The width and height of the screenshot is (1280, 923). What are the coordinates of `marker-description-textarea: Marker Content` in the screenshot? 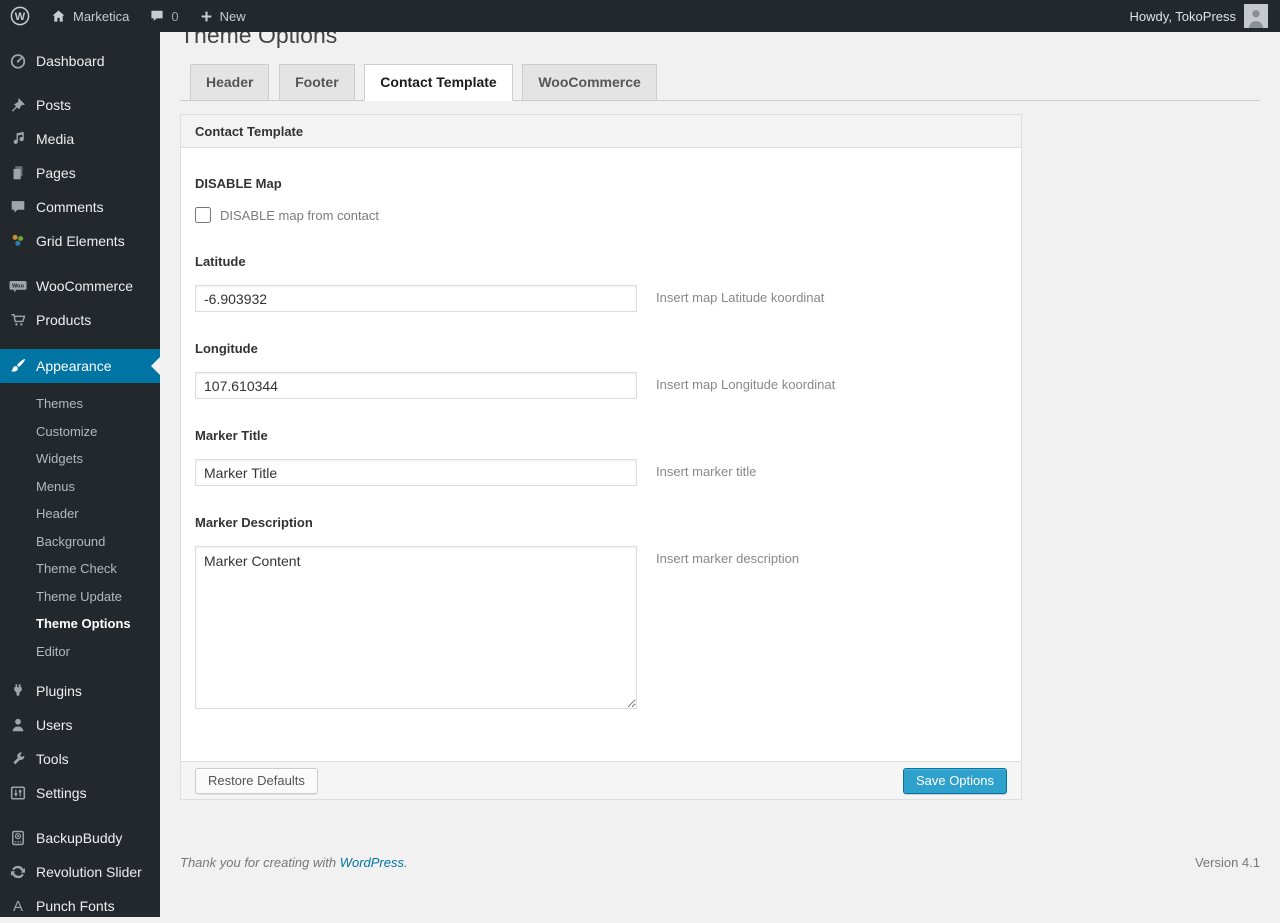 It's located at (416, 627).